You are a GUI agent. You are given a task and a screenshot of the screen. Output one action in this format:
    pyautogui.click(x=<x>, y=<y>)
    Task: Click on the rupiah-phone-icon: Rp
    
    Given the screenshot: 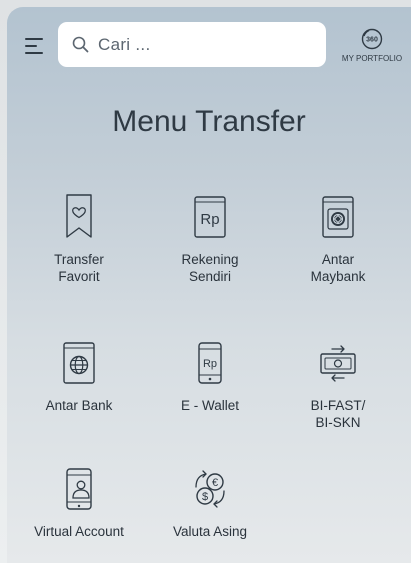 What is the action you would take?
    pyautogui.click(x=210, y=363)
    